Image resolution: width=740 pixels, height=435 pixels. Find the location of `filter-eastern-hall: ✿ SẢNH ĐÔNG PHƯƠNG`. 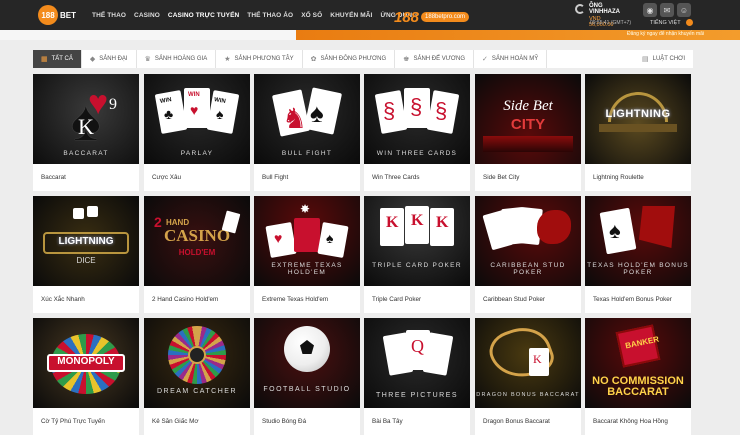

filter-eastern-hall: ✿ SẢNH ĐÔNG PHƯƠNG is located at coordinates (349, 59).